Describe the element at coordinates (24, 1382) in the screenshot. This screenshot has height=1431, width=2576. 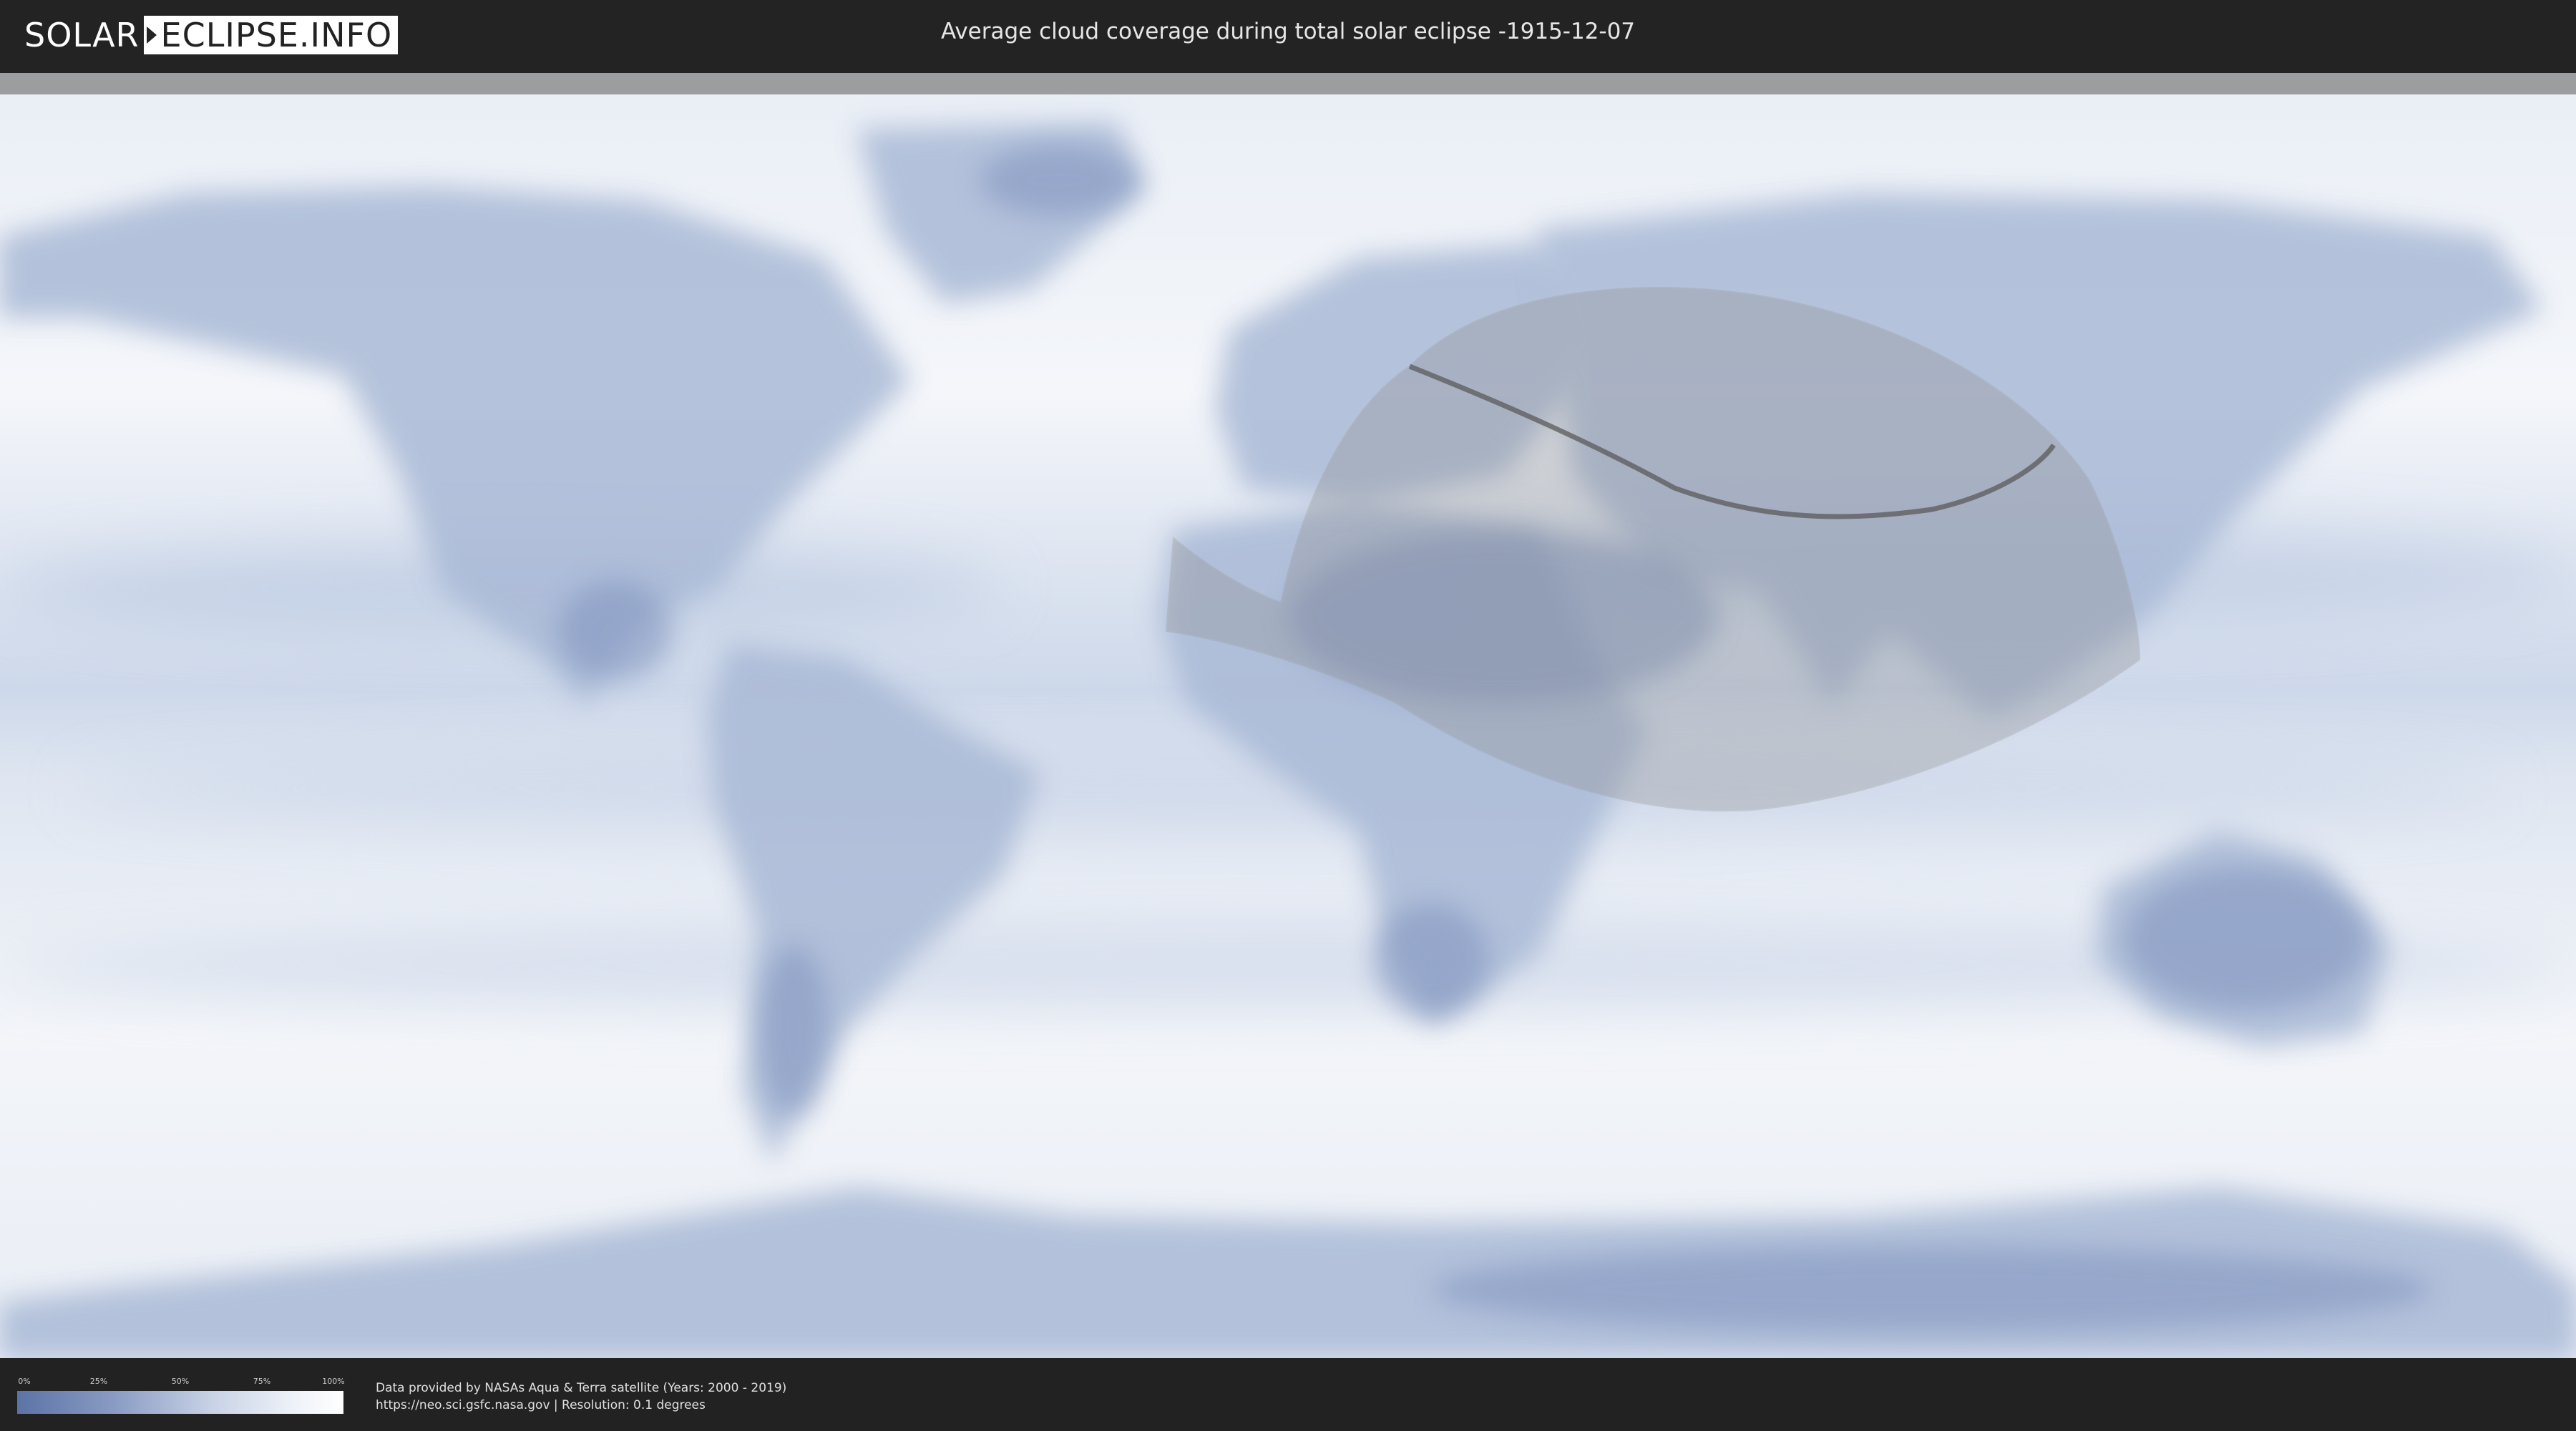
I see `legend-tick-0: 0%` at that location.